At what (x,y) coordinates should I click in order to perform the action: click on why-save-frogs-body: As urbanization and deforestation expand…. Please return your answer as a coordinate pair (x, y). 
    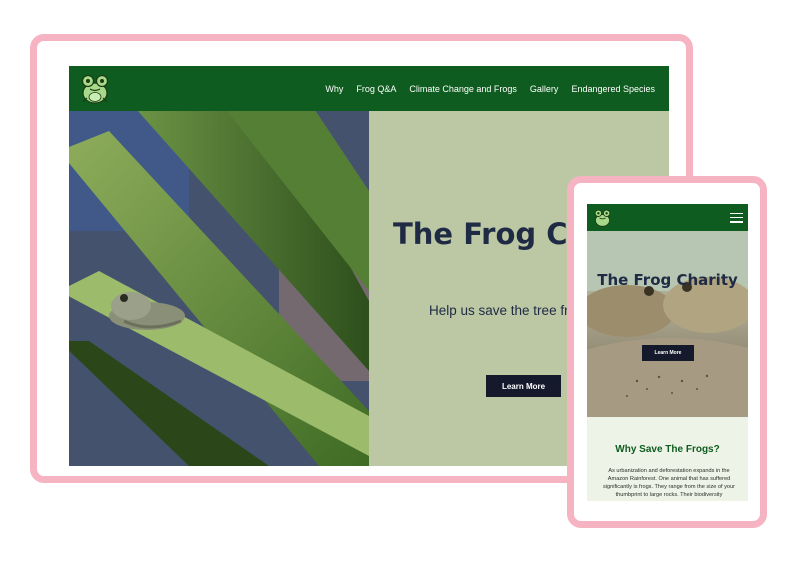
    Looking at the image, I should click on (669, 483).